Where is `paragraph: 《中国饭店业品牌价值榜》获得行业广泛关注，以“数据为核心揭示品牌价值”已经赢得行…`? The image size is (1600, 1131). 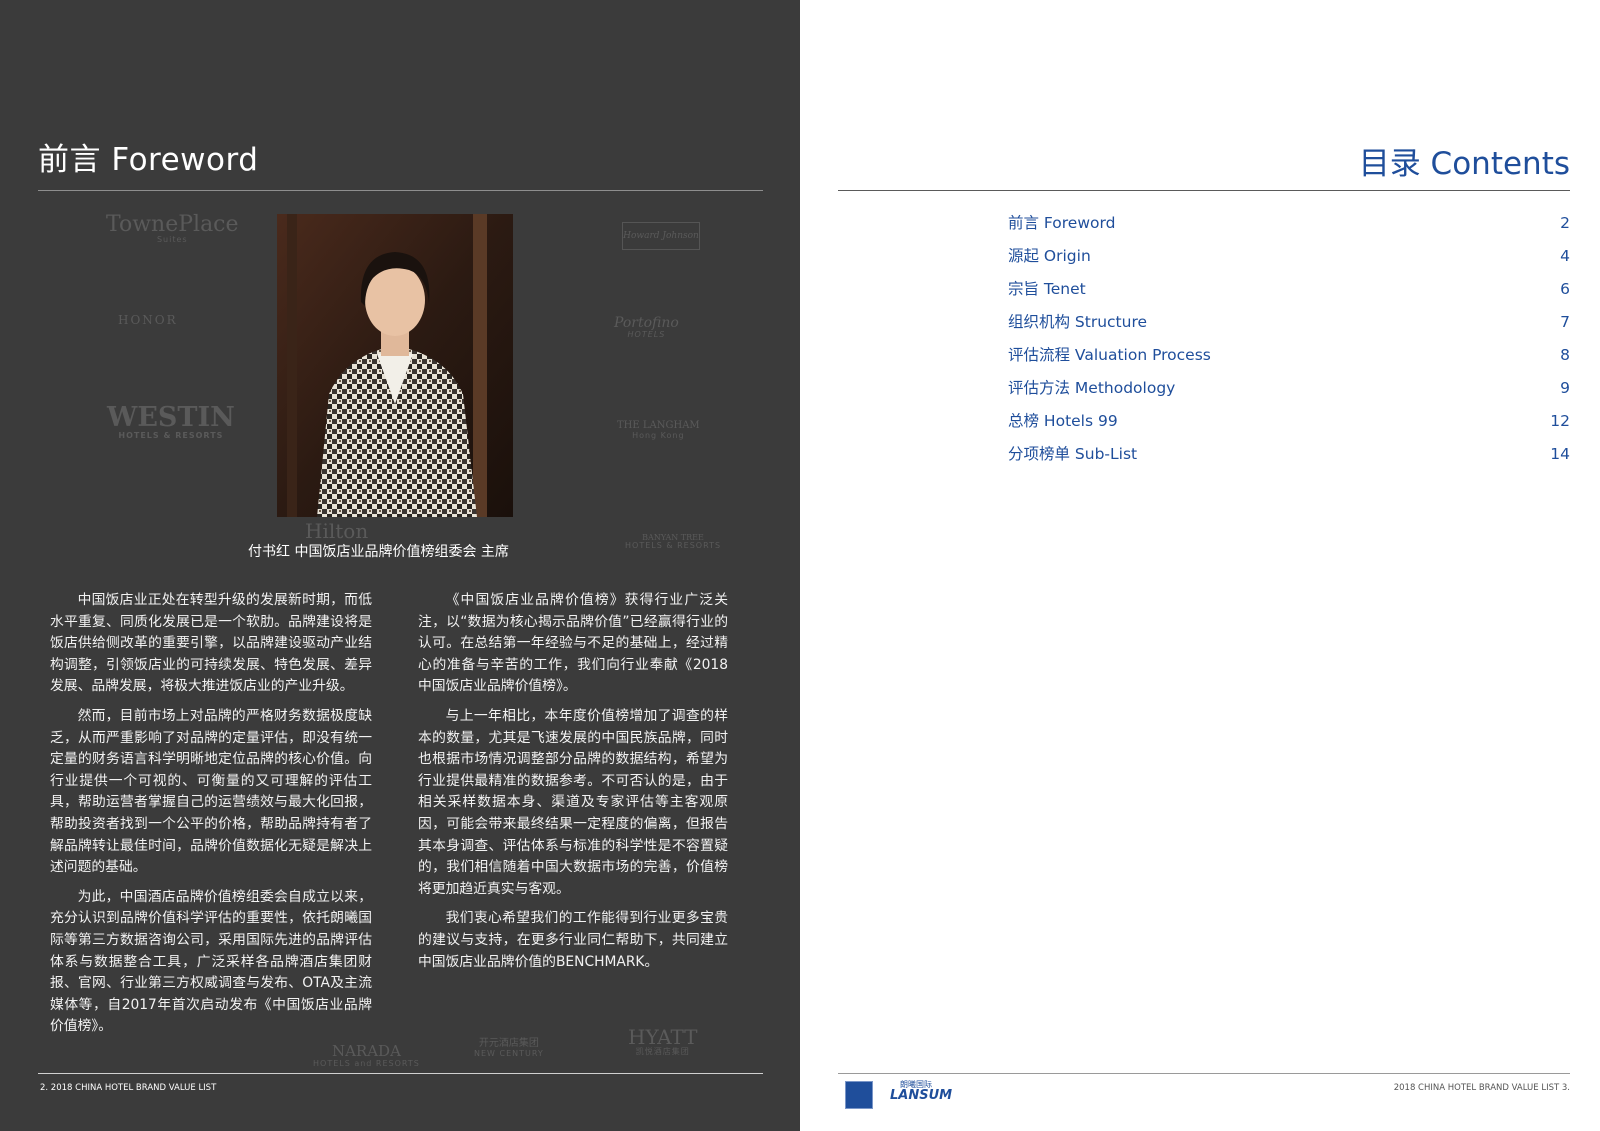
paragraph: 《中国饭店业品牌价值榜》获得行业广泛关注，以“数据为核心揭示品牌价值”已经赢得行… is located at coordinates (573, 643).